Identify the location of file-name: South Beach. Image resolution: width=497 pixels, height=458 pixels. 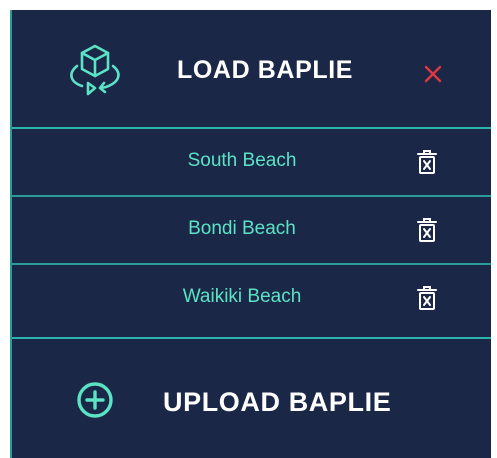
(242, 161).